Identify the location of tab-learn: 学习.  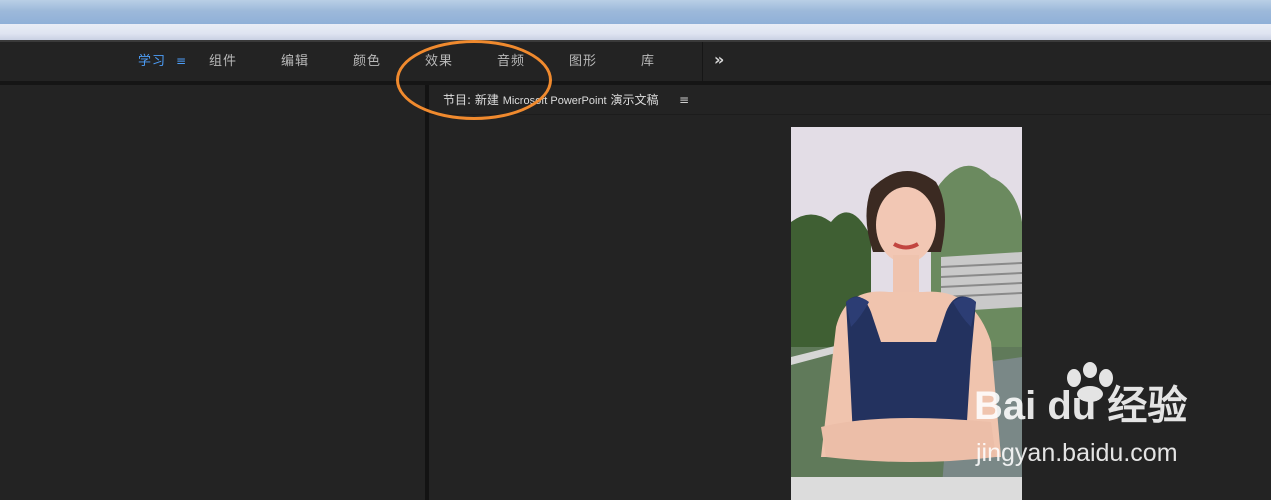
(152, 62).